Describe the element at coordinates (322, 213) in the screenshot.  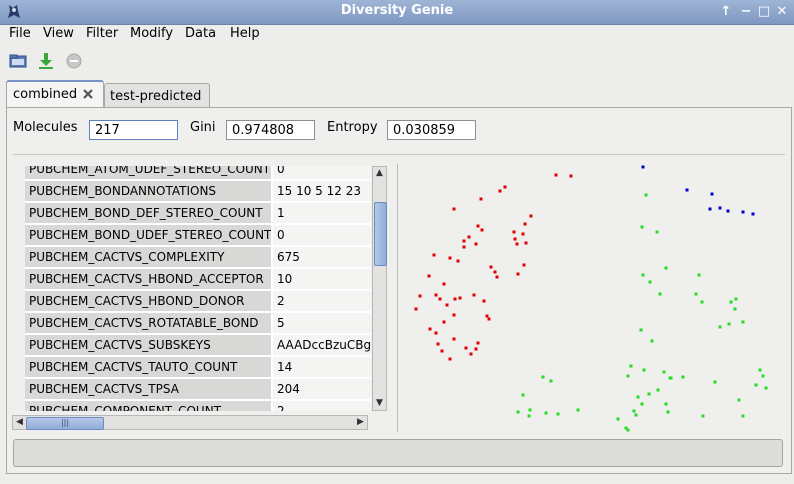
I see `property-value: 1` at that location.